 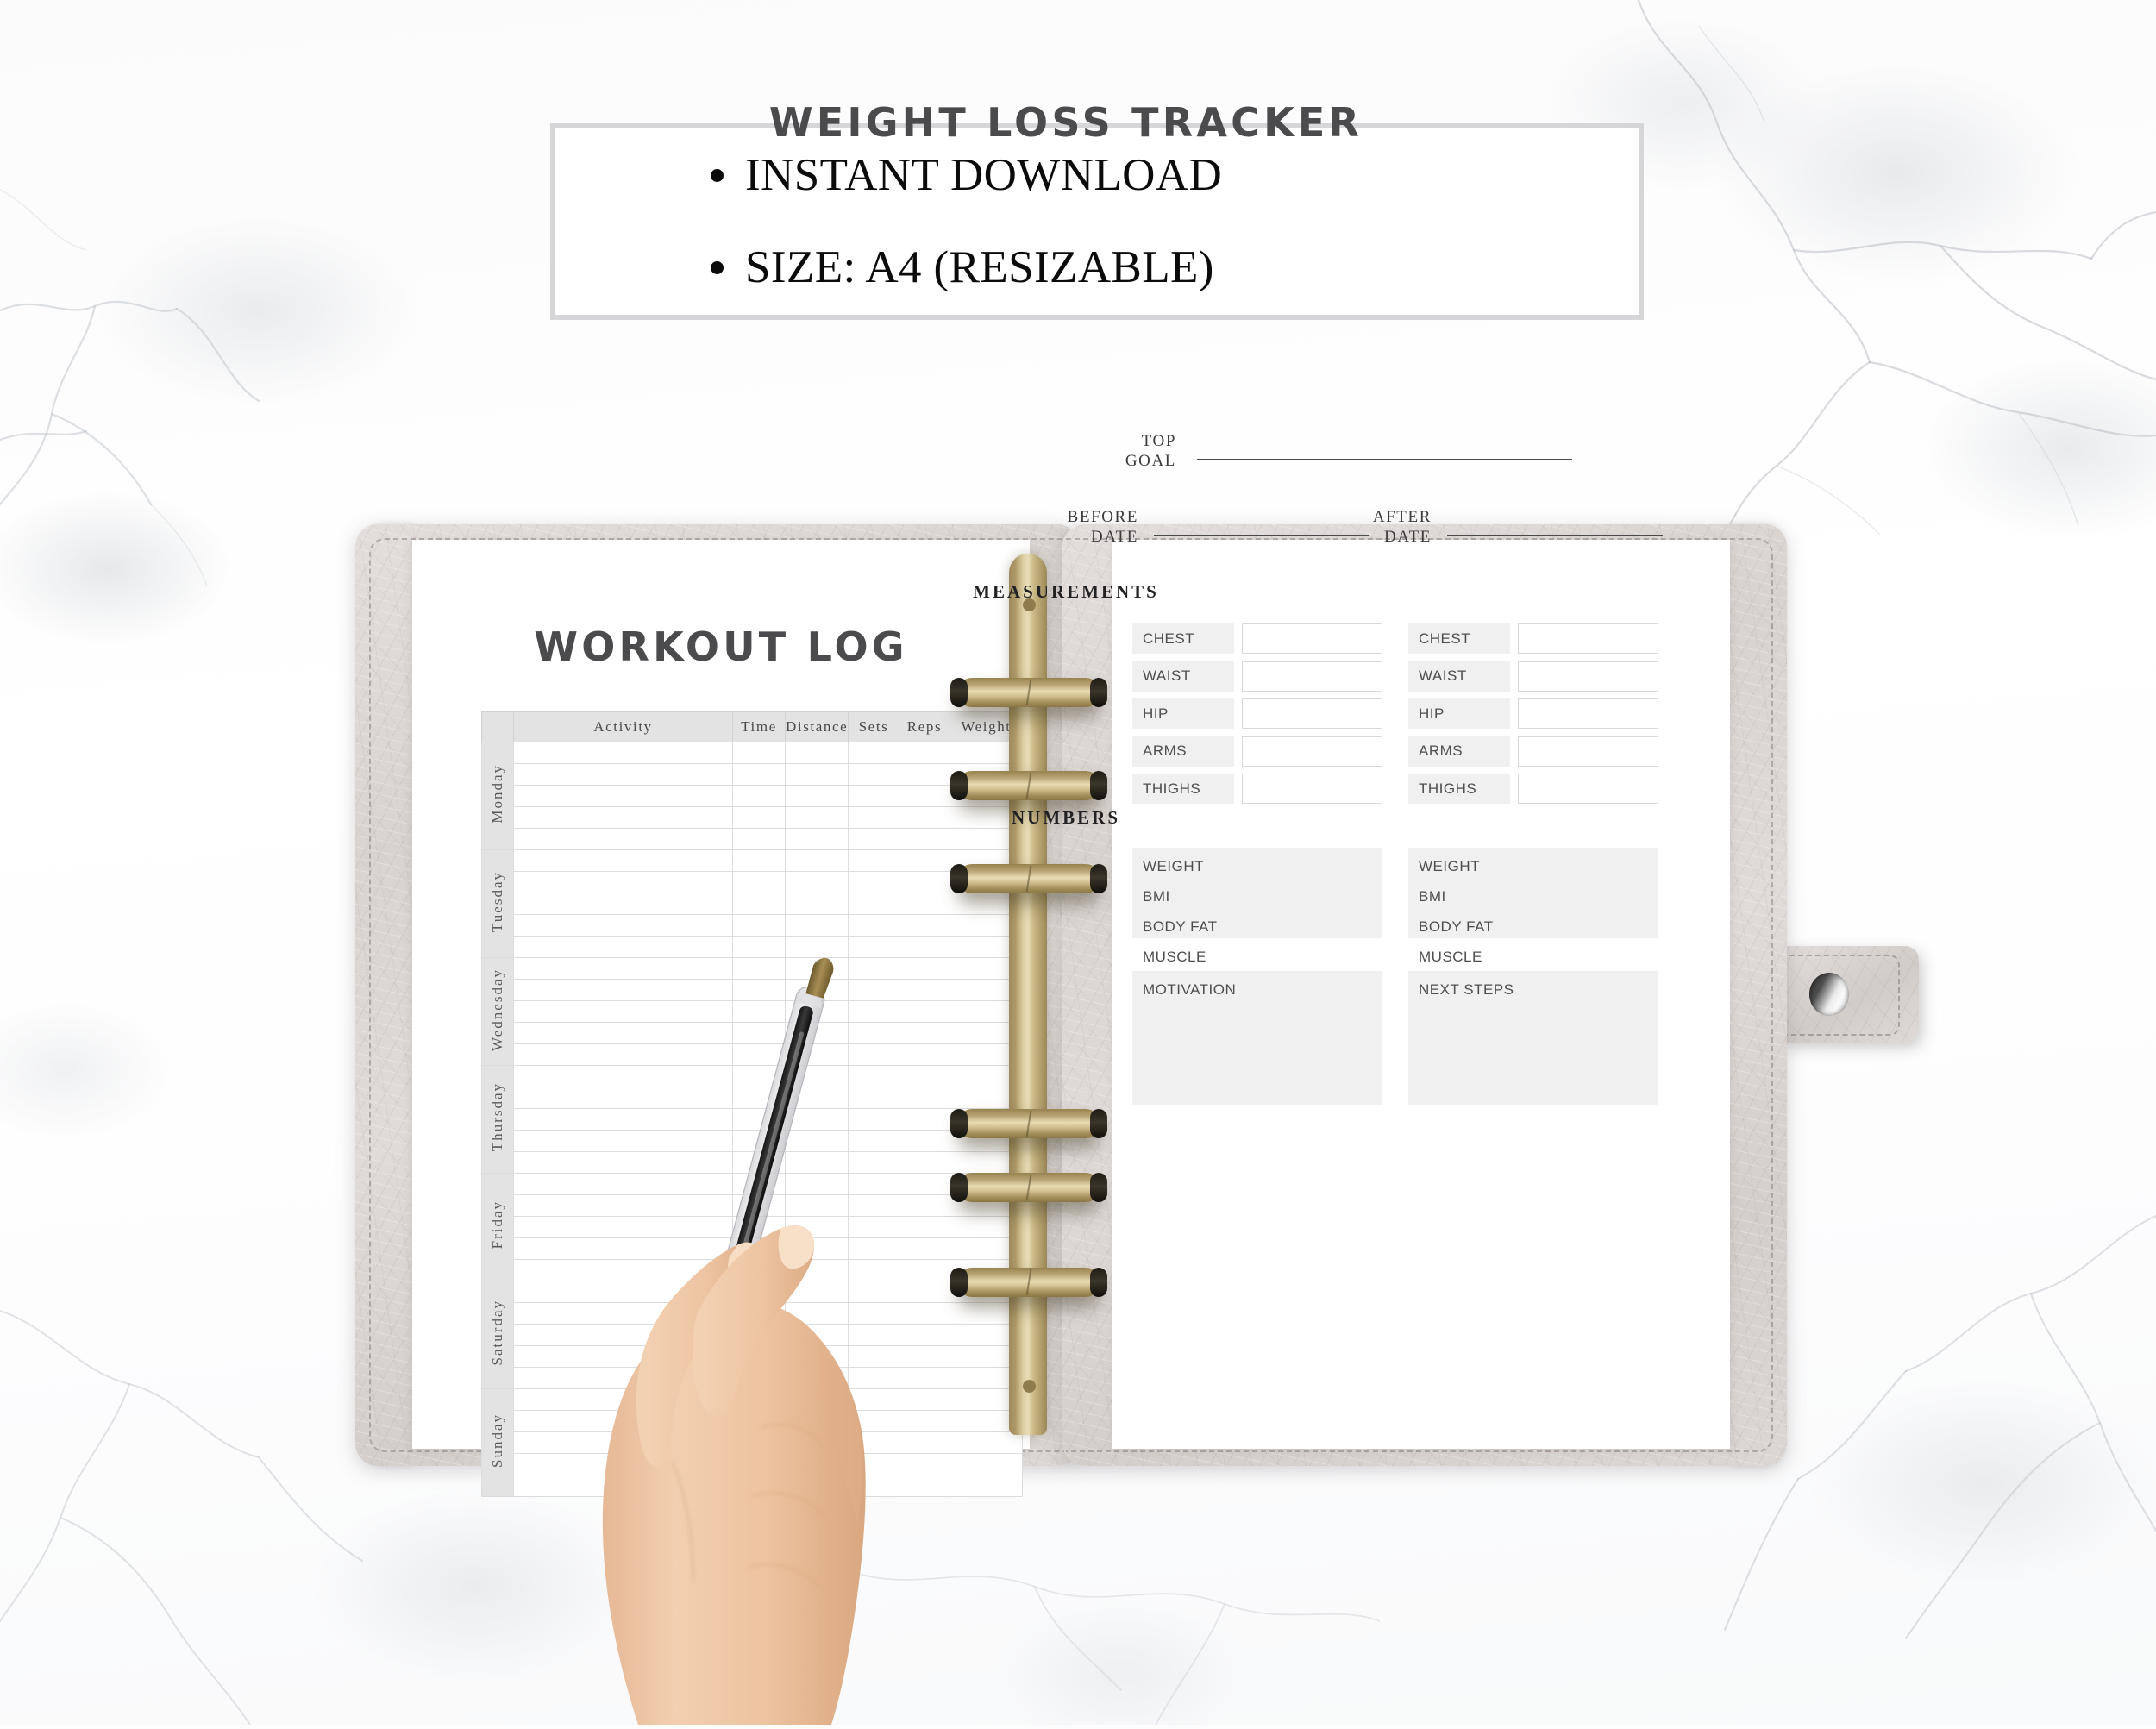 I want to click on promo-line-1: INSTANT DOWNLOAD, so click(x=1175, y=176).